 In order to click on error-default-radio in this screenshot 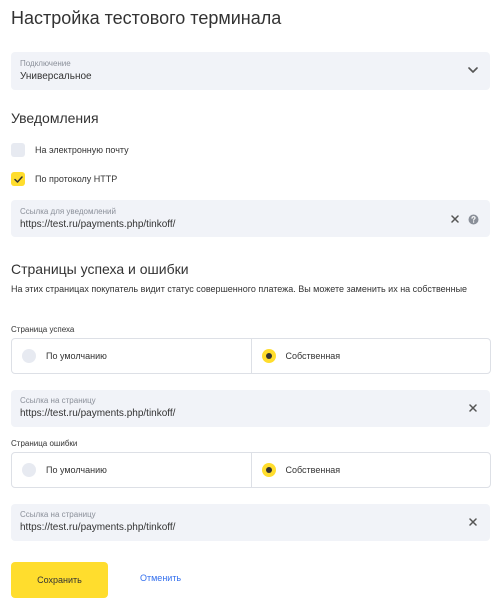, I will do `click(29, 470)`.